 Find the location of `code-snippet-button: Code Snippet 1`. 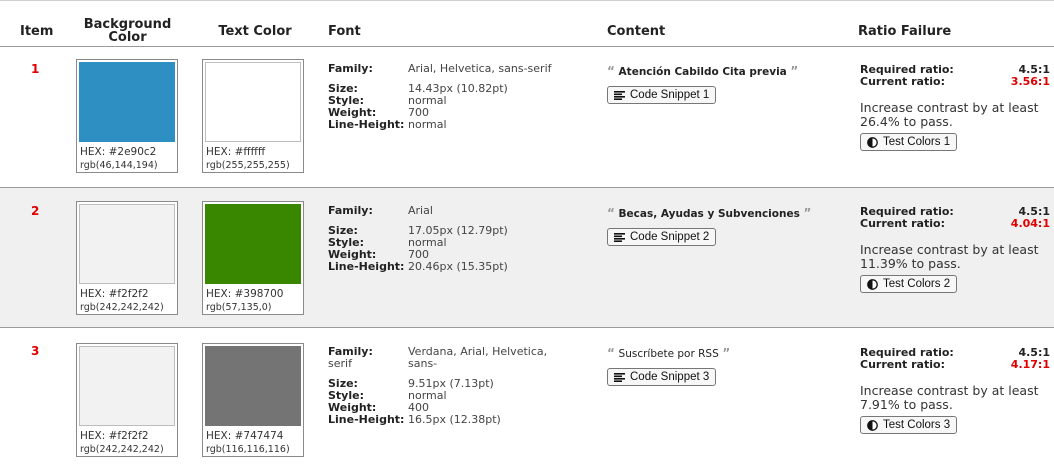

code-snippet-button: Code Snippet 1 is located at coordinates (662, 95).